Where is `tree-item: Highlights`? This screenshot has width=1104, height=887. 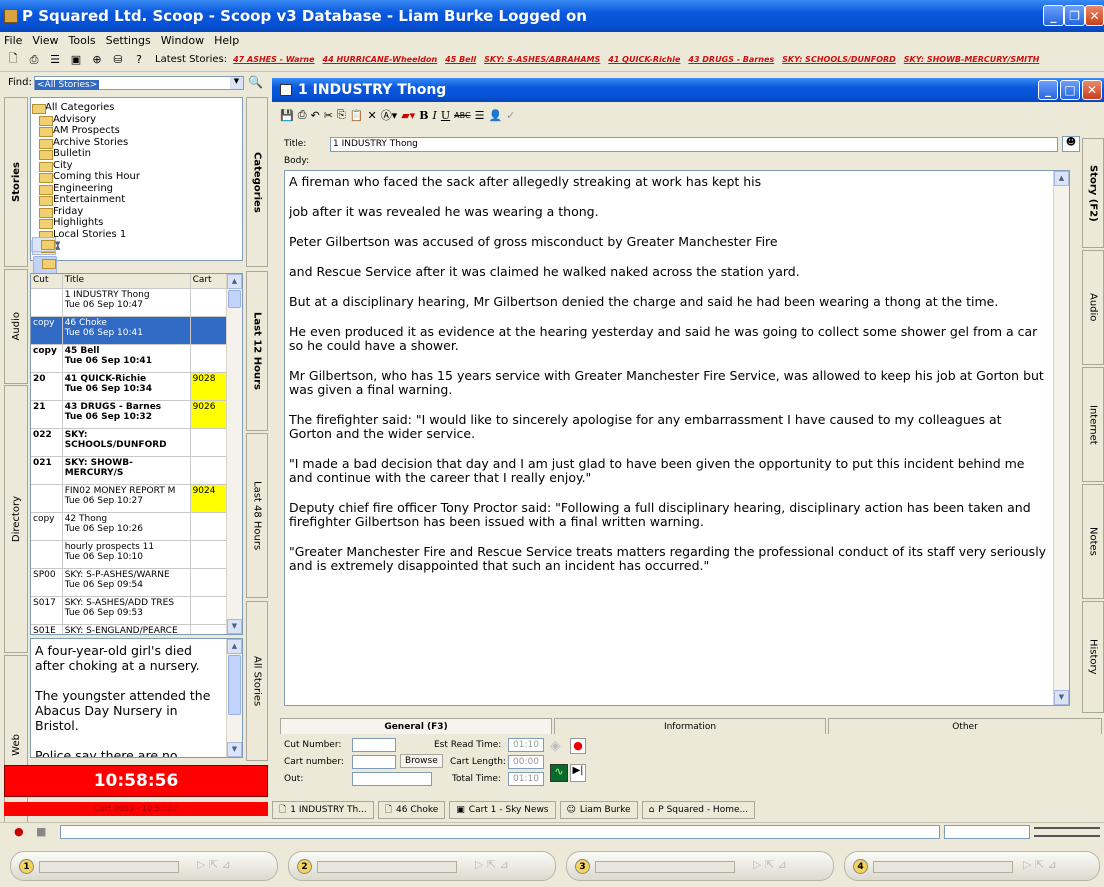
tree-item: Highlights is located at coordinates (136, 223).